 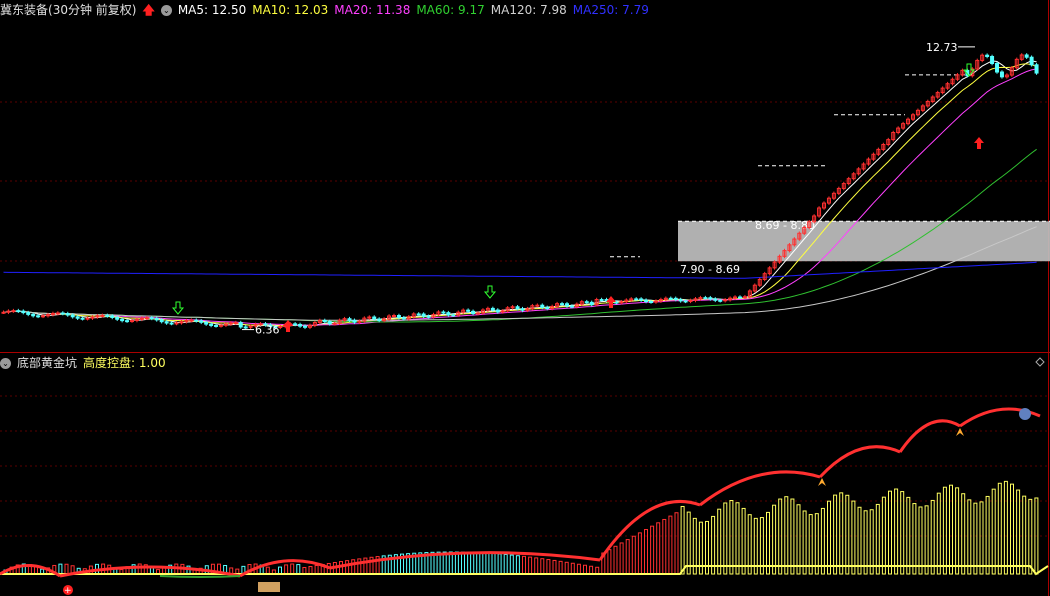 I want to click on indicator-param: 高度控盘: 1.00, so click(x=124, y=363).